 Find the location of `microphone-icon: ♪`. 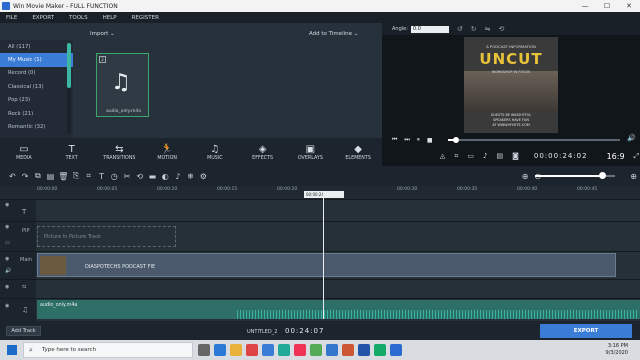

microphone-icon: ♪ is located at coordinates (485, 156).